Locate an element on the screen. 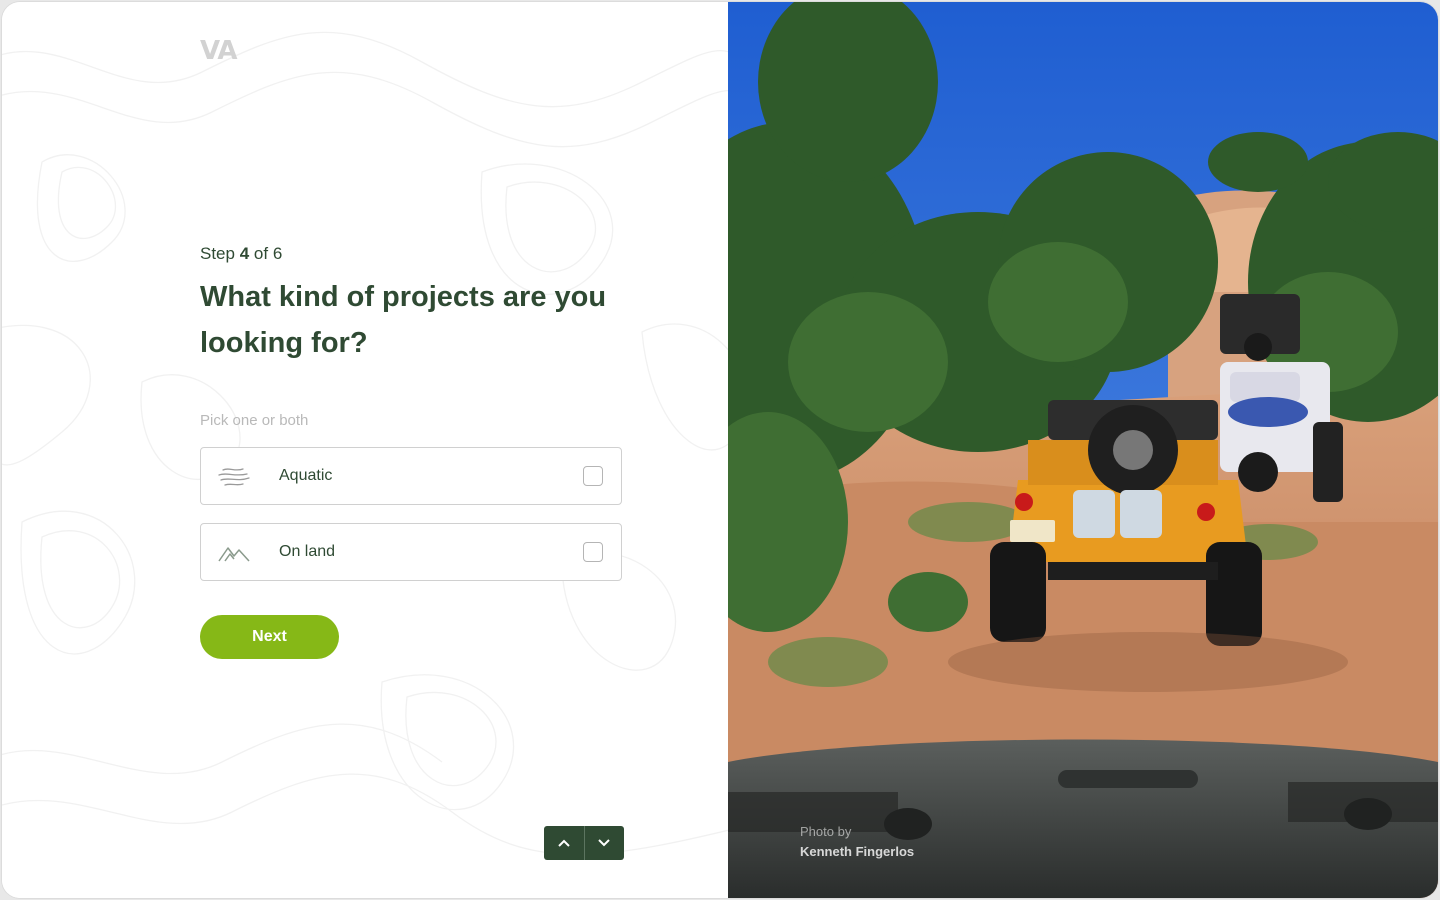 This screenshot has height=900, width=1440. step-current: 4 is located at coordinates (244, 253).